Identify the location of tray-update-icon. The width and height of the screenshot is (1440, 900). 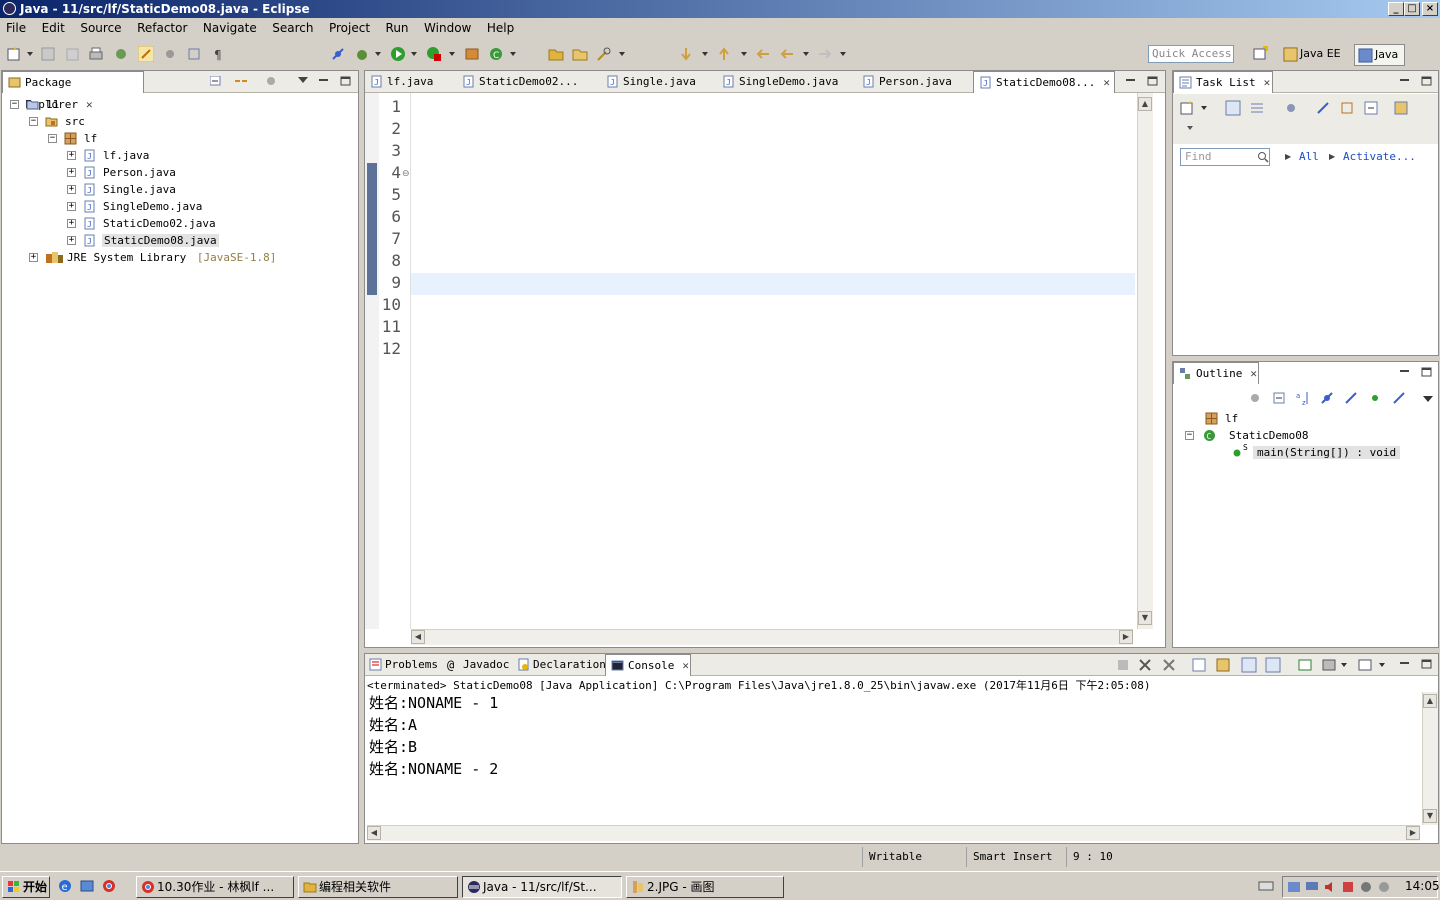
(1384, 887).